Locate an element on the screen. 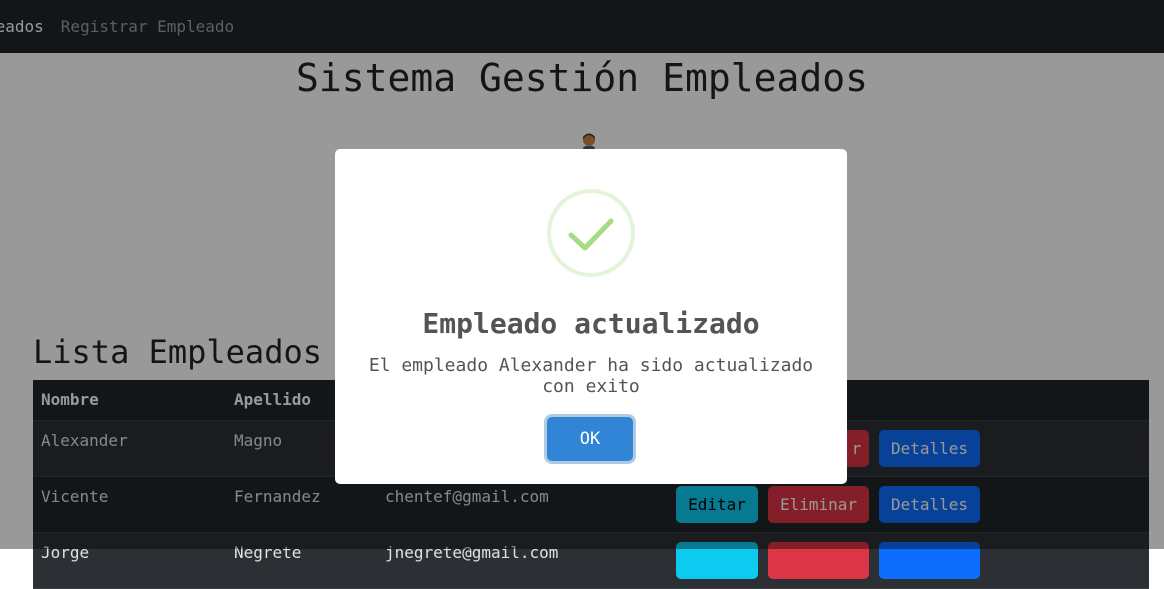 This screenshot has height=589, width=1164. ok-button: OK is located at coordinates (590, 439).